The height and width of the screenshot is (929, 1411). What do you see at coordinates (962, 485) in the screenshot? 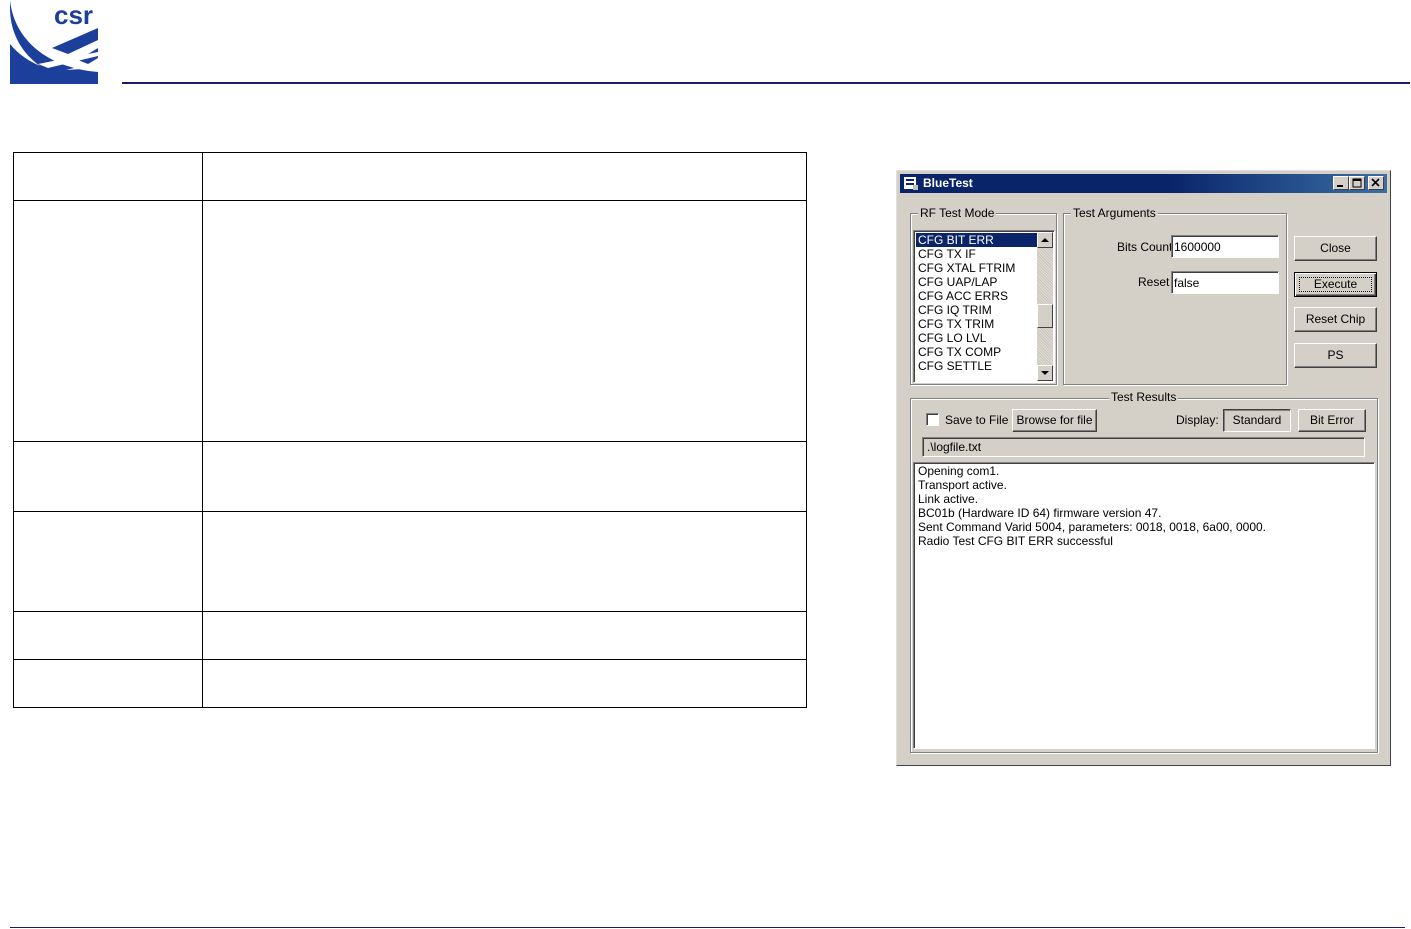
I see `log-line: Transport active.` at bounding box center [962, 485].